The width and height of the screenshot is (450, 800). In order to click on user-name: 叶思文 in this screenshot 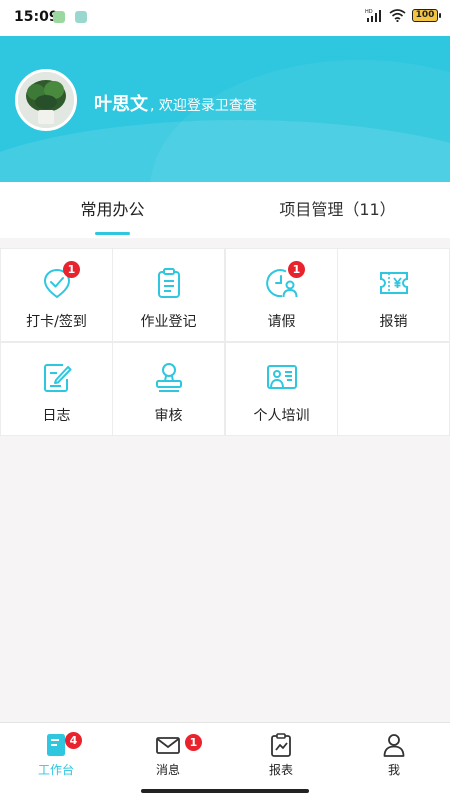, I will do `click(121, 104)`.